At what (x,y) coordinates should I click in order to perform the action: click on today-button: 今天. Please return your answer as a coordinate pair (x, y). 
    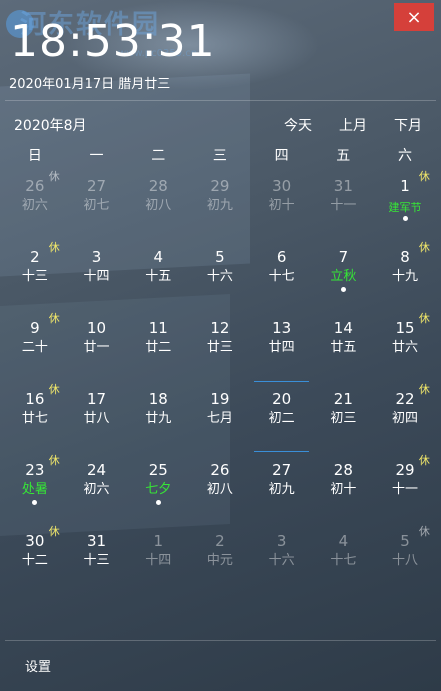
    Looking at the image, I should click on (298, 125).